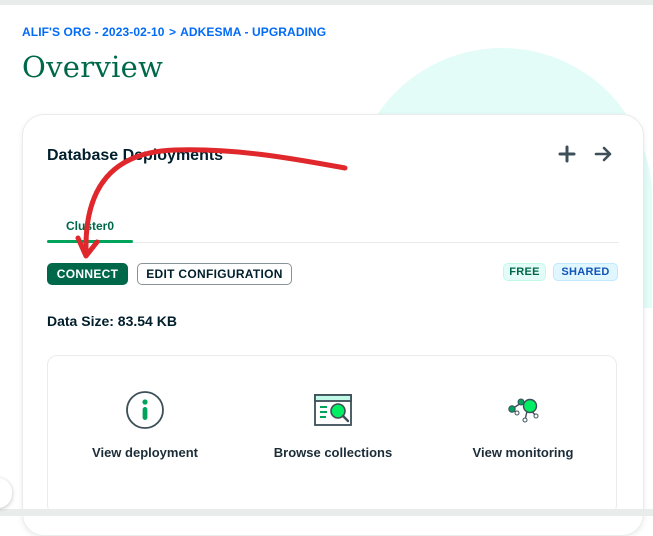 The height and width of the screenshot is (536, 653). What do you see at coordinates (326, 2) in the screenshot?
I see `top-rule` at bounding box center [326, 2].